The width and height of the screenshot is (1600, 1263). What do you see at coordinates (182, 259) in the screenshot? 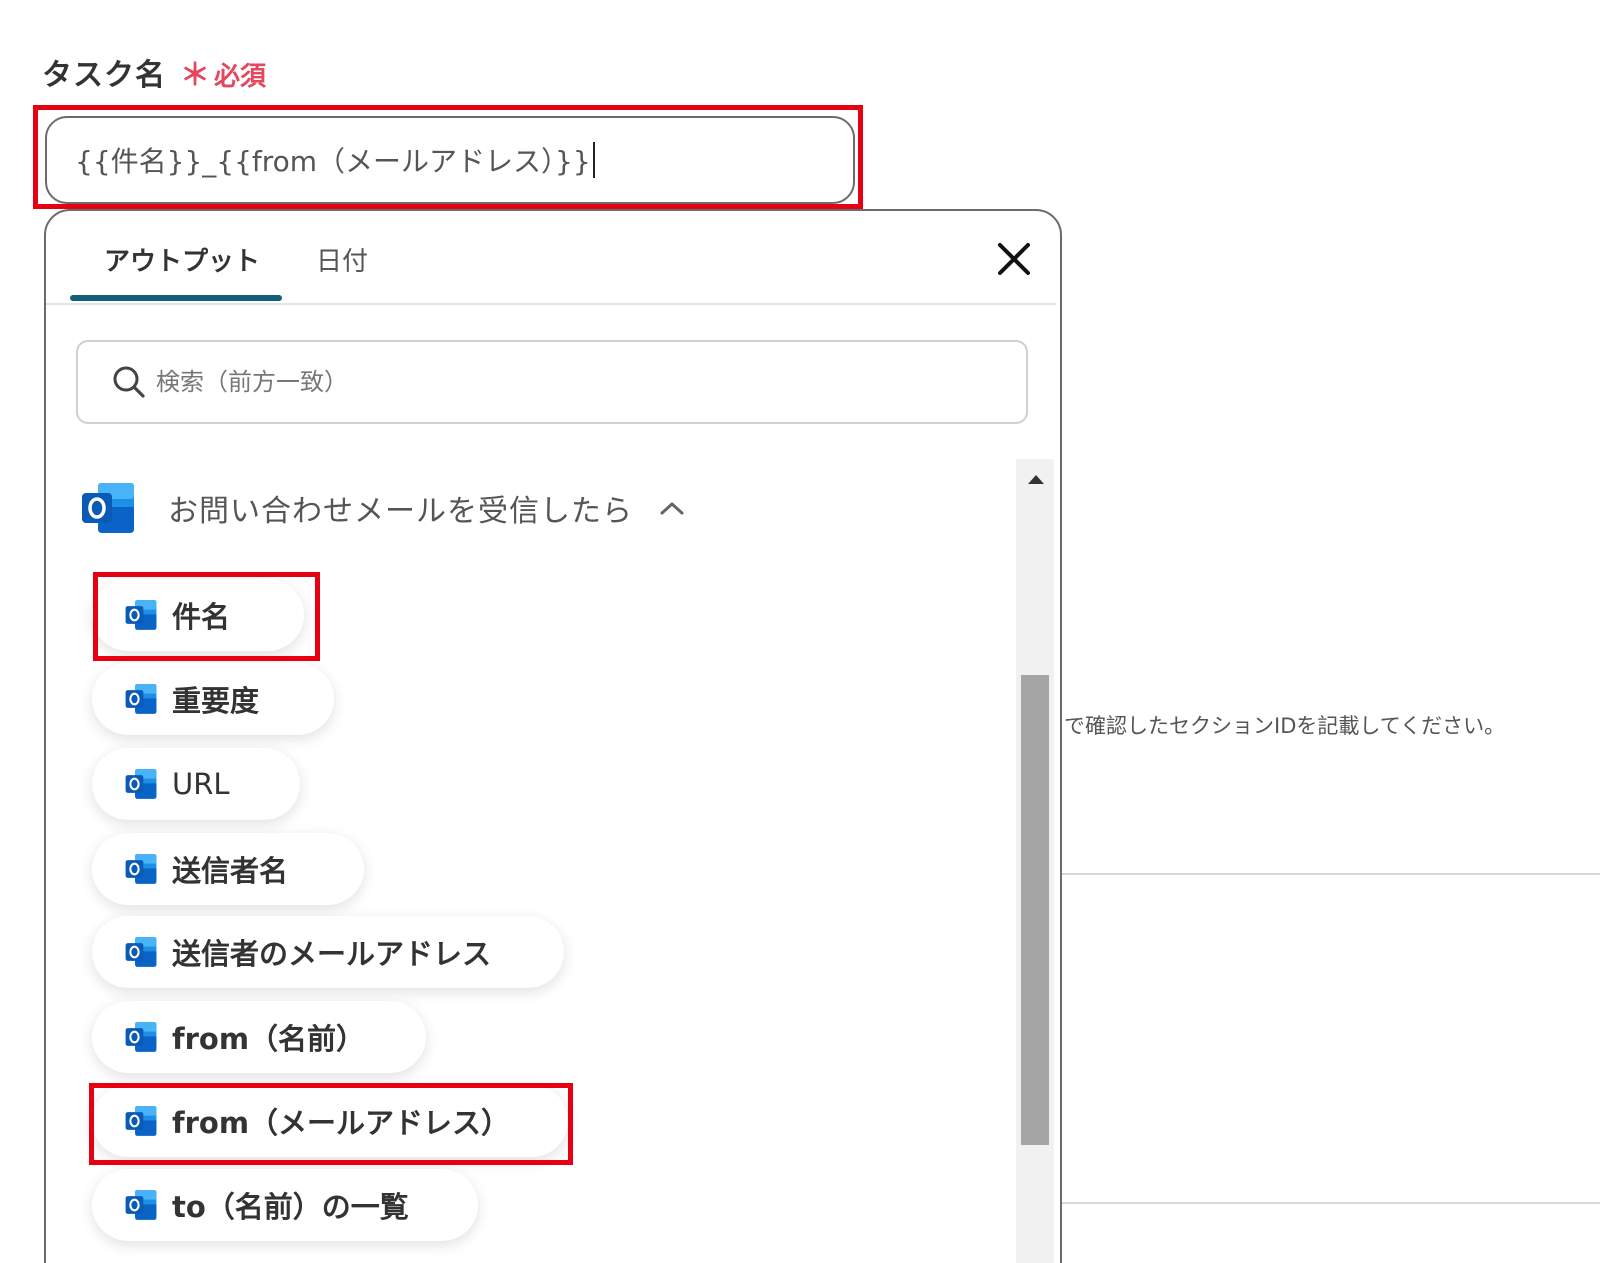
I see `tab-output: アウトプット` at bounding box center [182, 259].